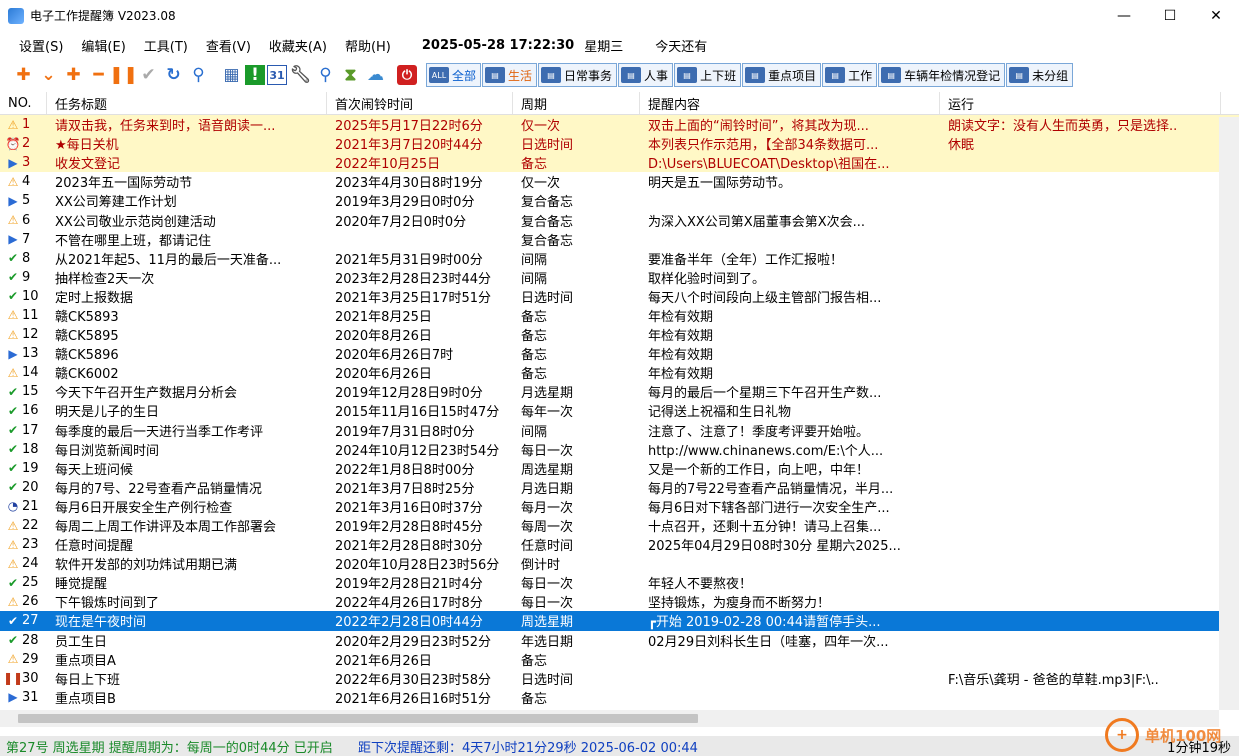 Image resolution: width=1239 pixels, height=756 pixels. Describe the element at coordinates (619, 353) in the screenshot. I see `table-row: ▶ 13 赣CK5896 2020年6月26日7时 备忘 年检有效期` at that location.